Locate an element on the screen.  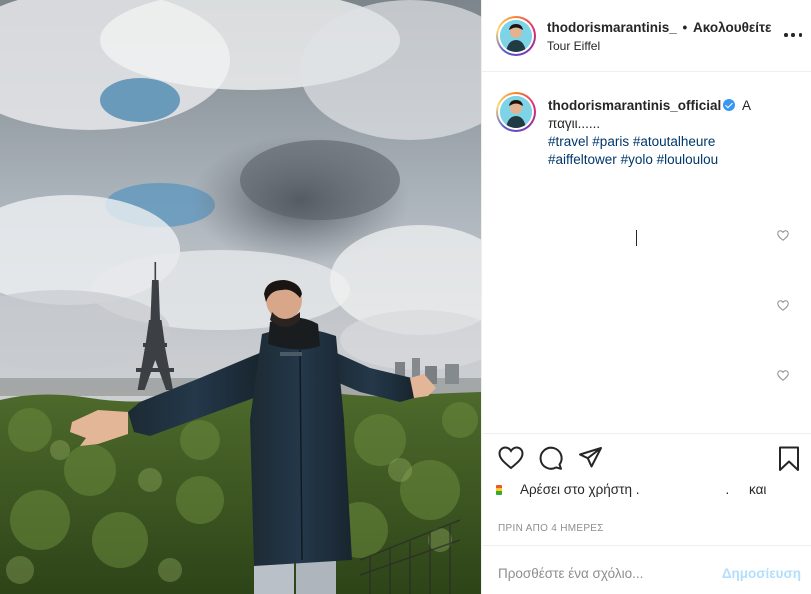
share-icon is located at coordinates (590, 458).